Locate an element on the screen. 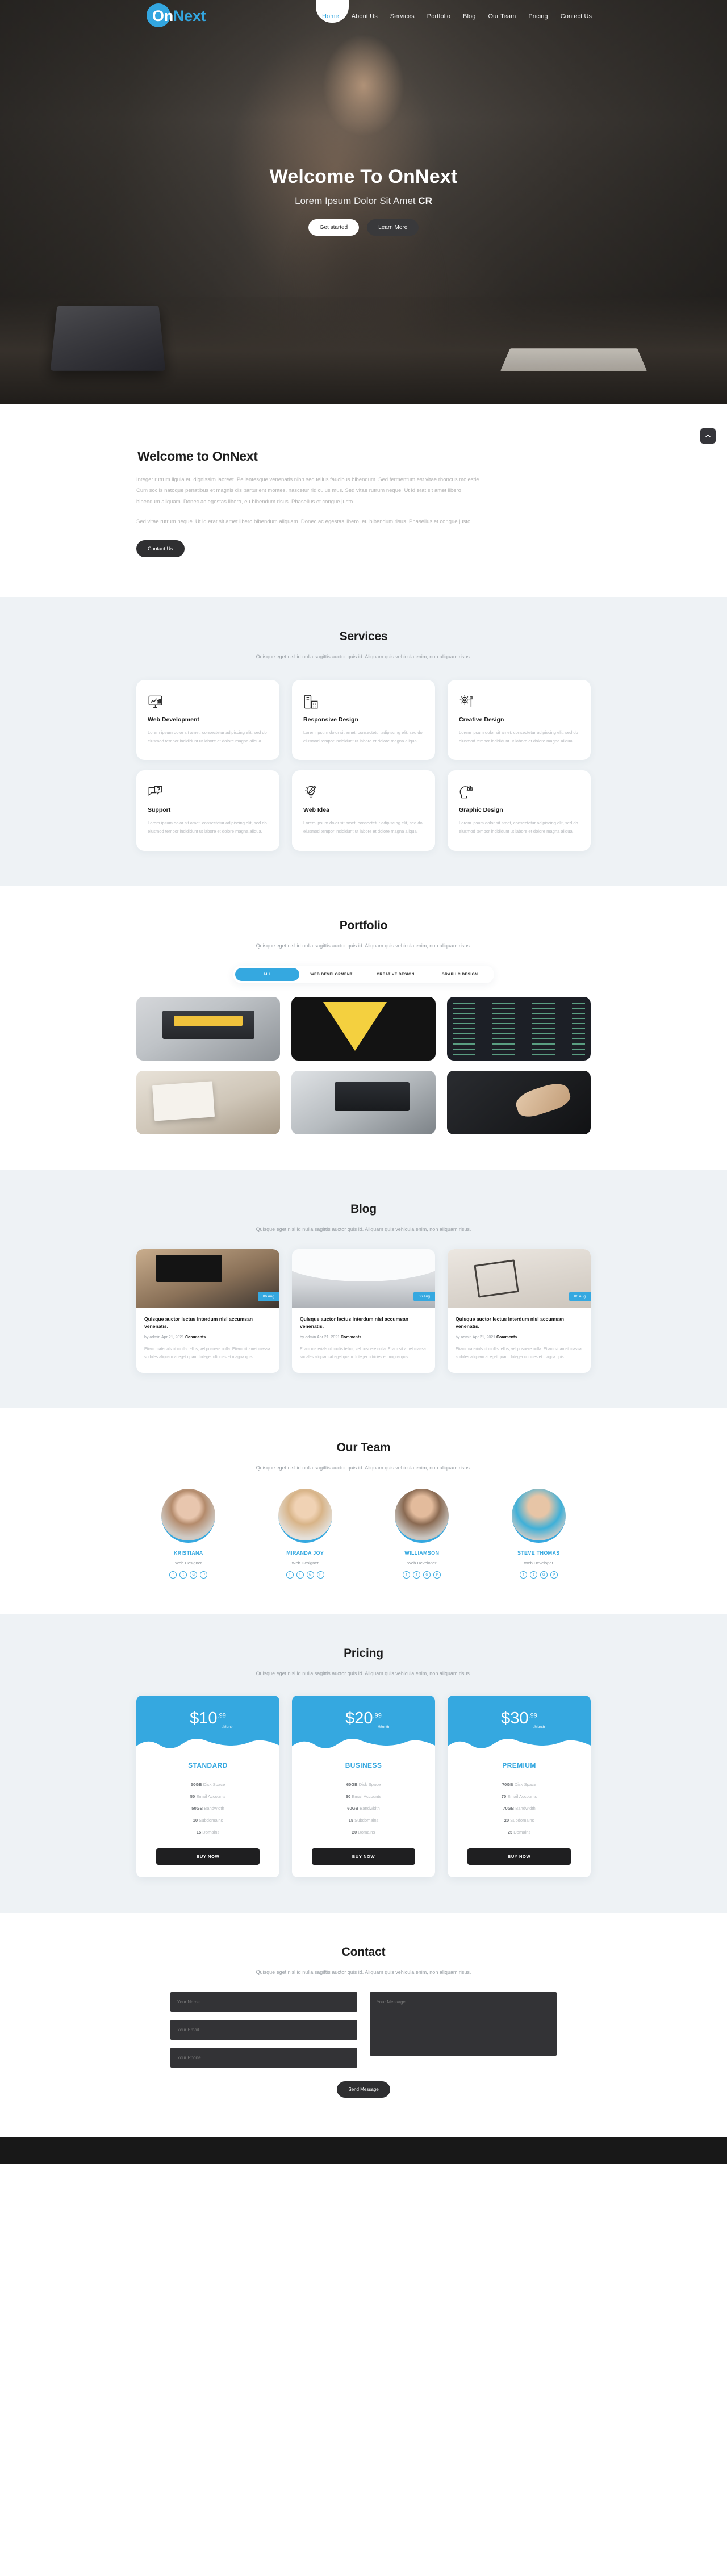  pricing-amount-value: $10 is located at coordinates (204, 1718).